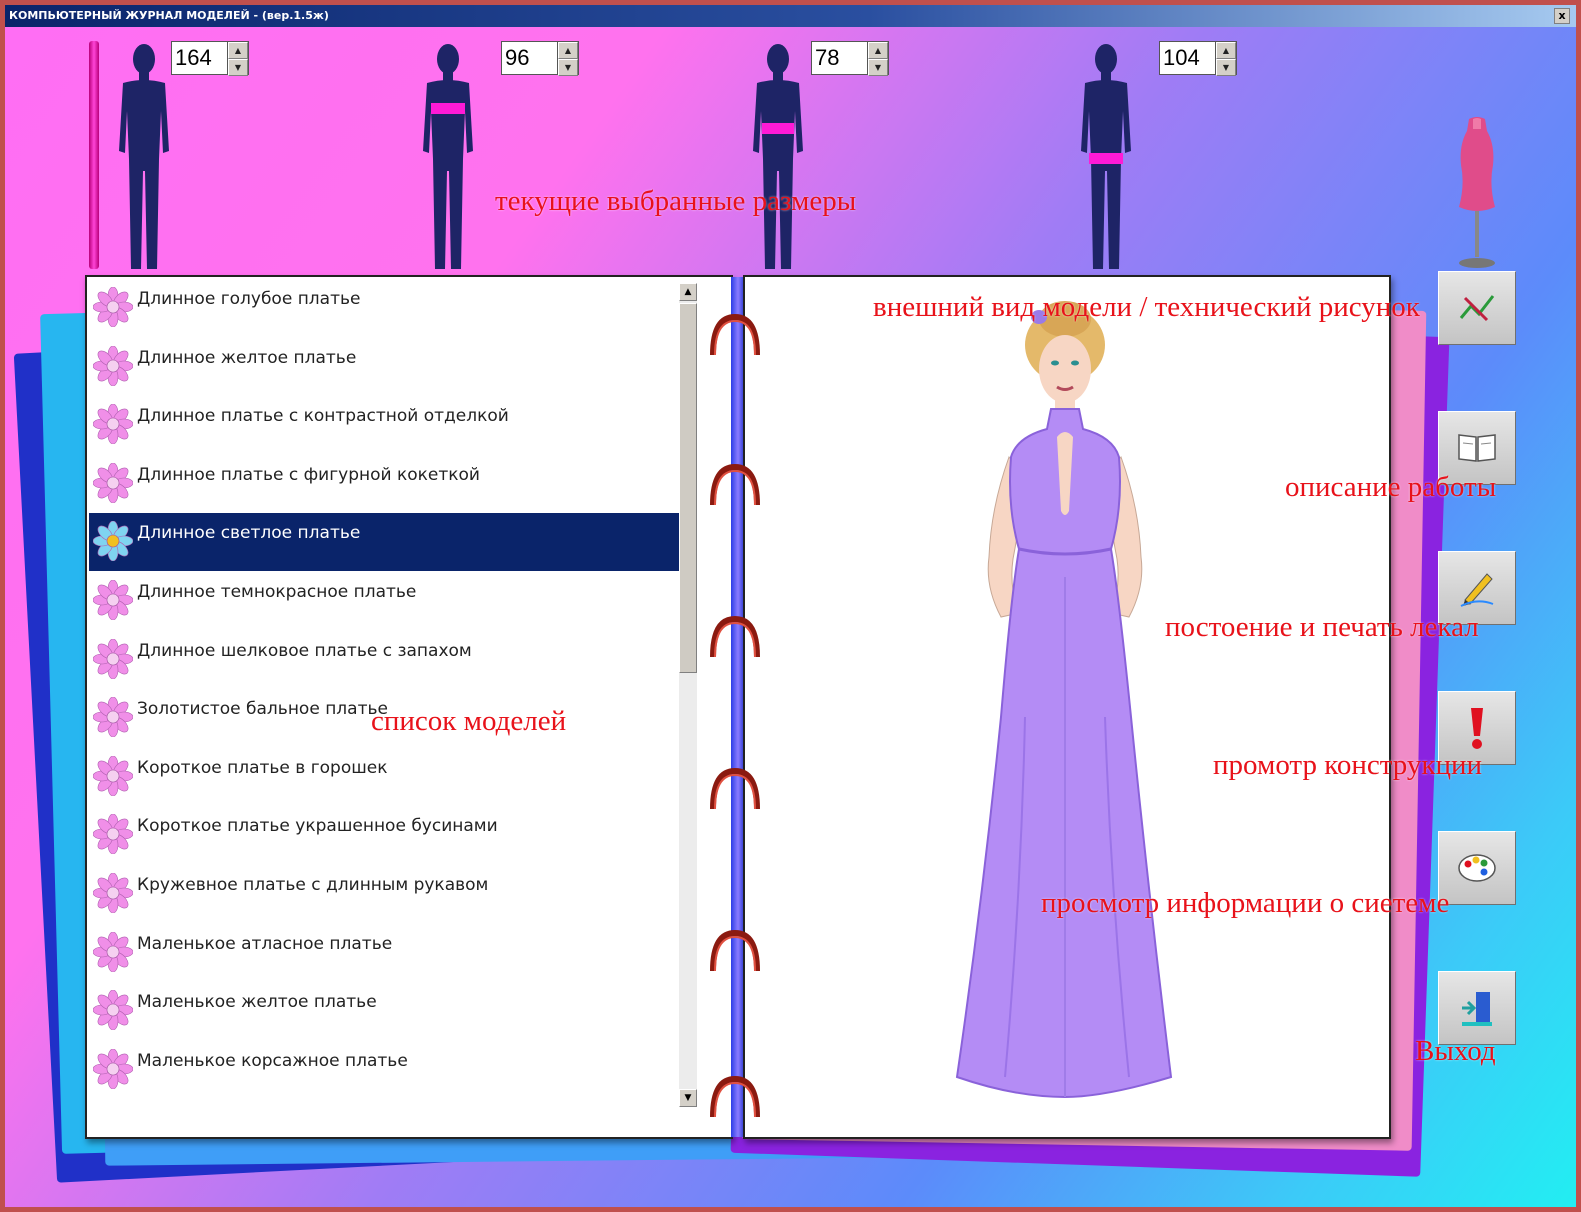  Describe the element at coordinates (272, 1060) in the screenshot. I see `list-item-label: Маленькое корсажное платье` at that location.